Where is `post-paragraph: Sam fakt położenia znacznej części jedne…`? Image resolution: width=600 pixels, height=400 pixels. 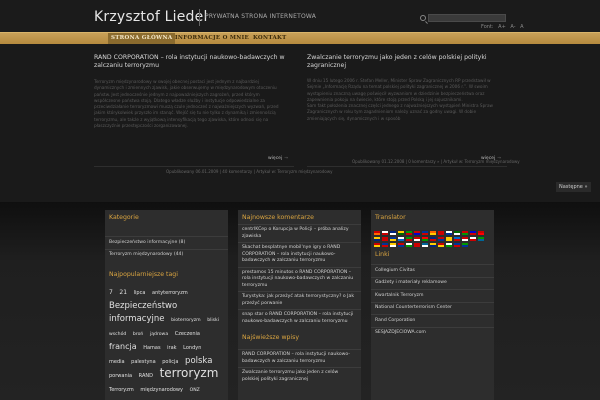 post-paragraph: Sam fakt położenia znacznej części jedne… is located at coordinates (400, 112).